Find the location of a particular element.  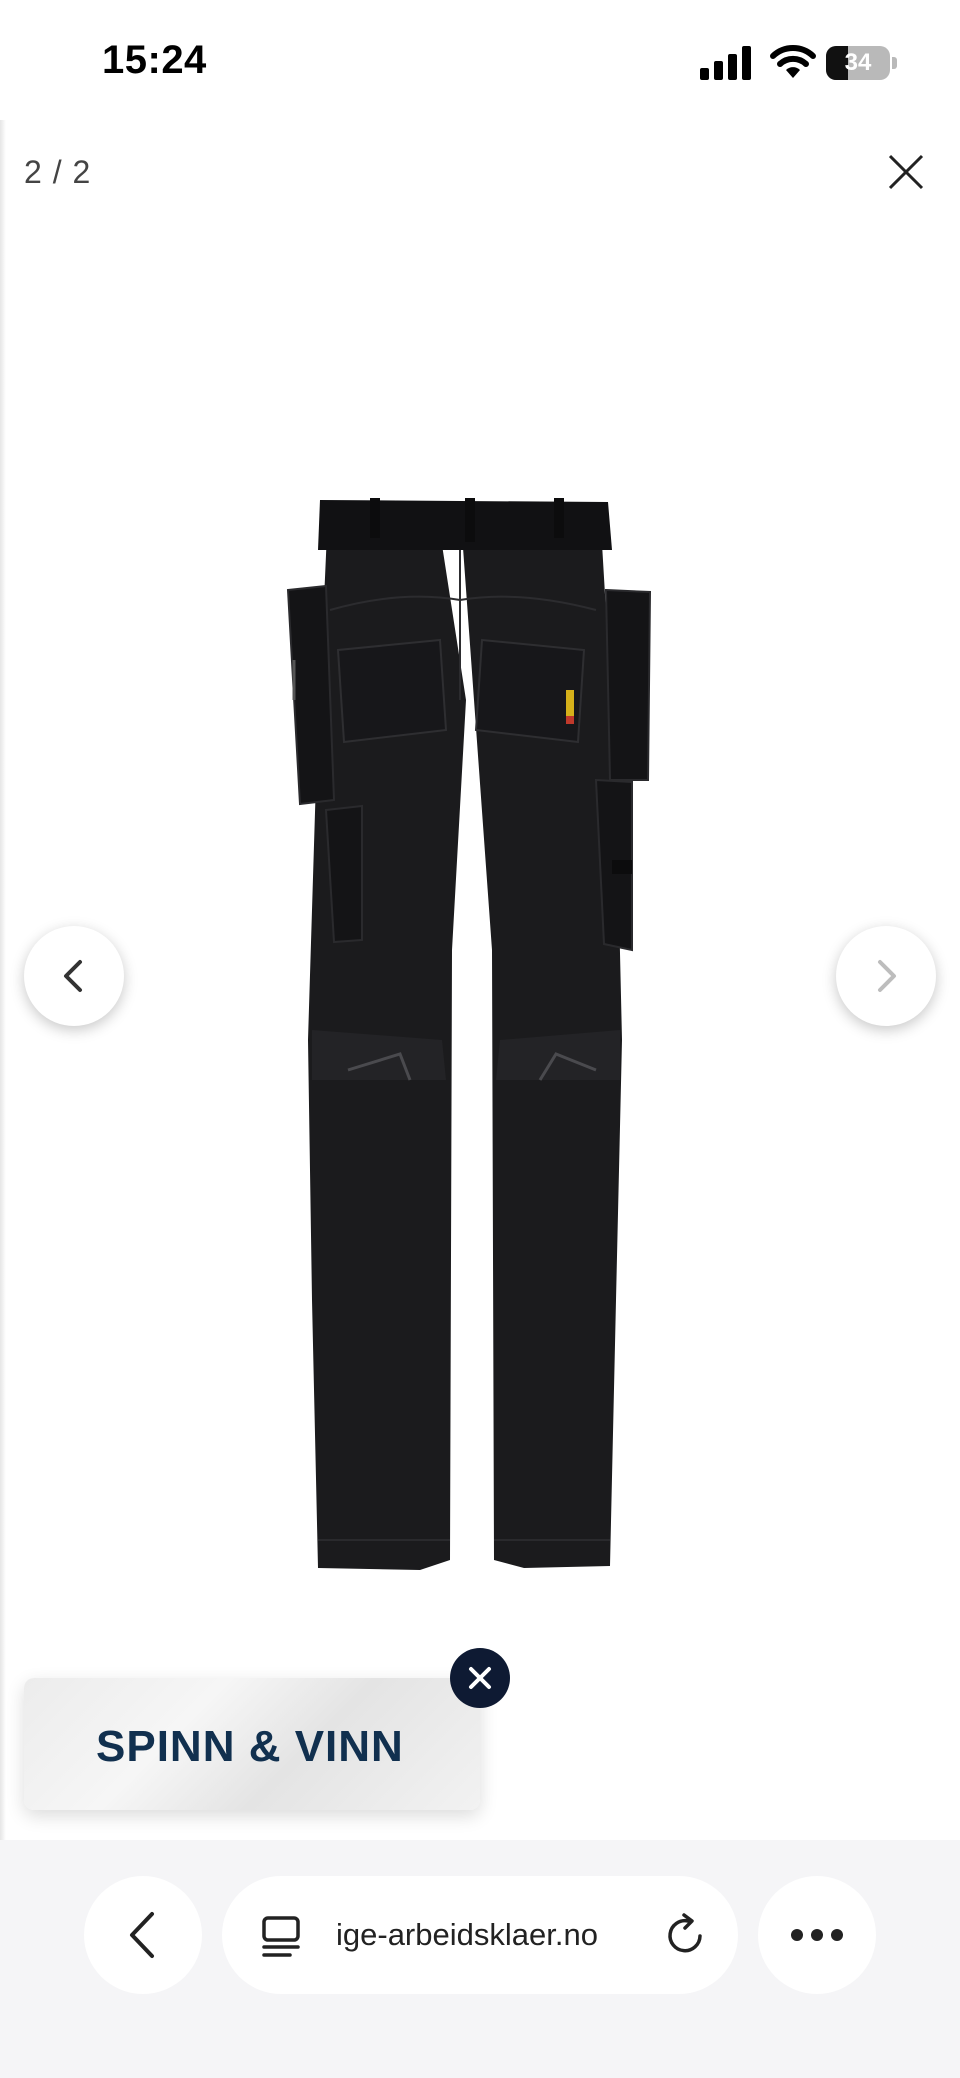

address-bar: ige-arbeidsklaer.no is located at coordinates (480, 1935).